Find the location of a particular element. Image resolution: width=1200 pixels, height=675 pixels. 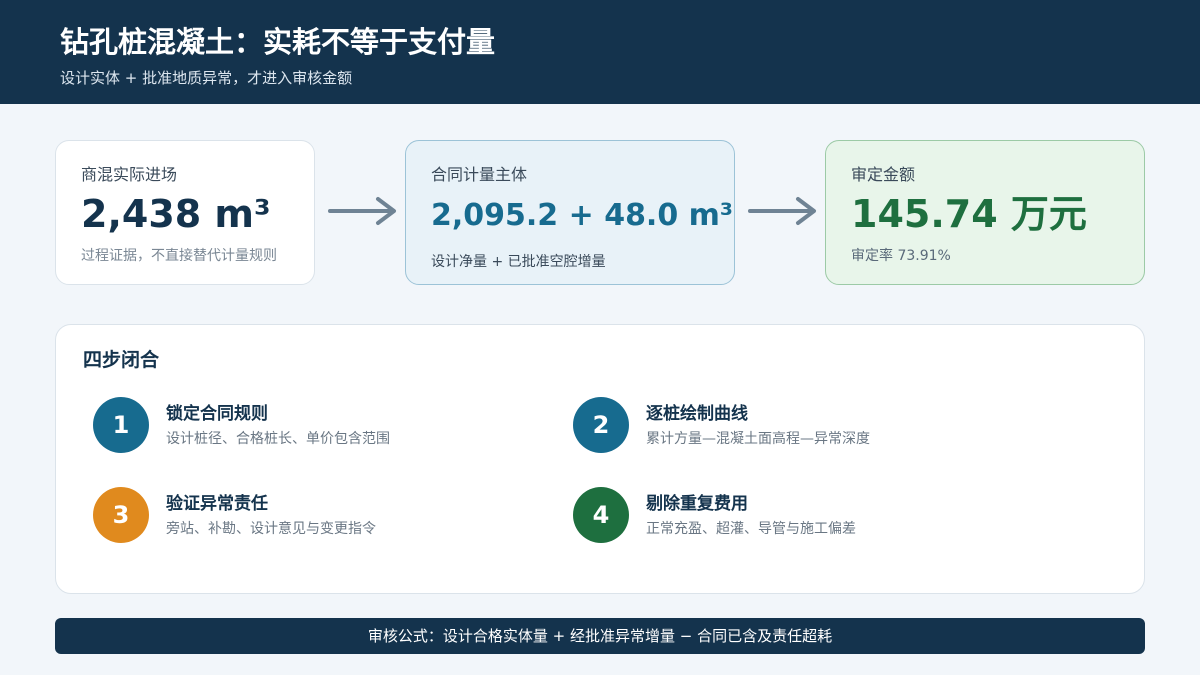

step-title: 逐桩绘制曲线 is located at coordinates (697, 414).